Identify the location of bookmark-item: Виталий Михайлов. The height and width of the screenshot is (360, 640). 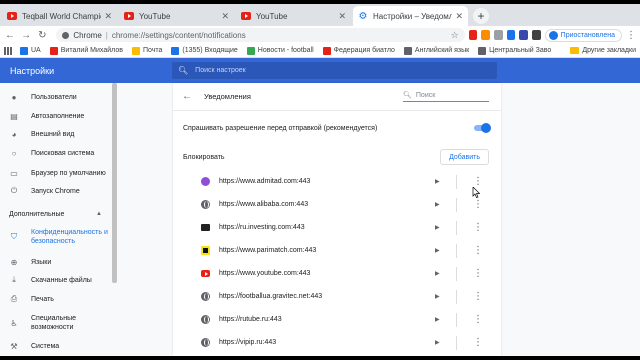
(86, 50).